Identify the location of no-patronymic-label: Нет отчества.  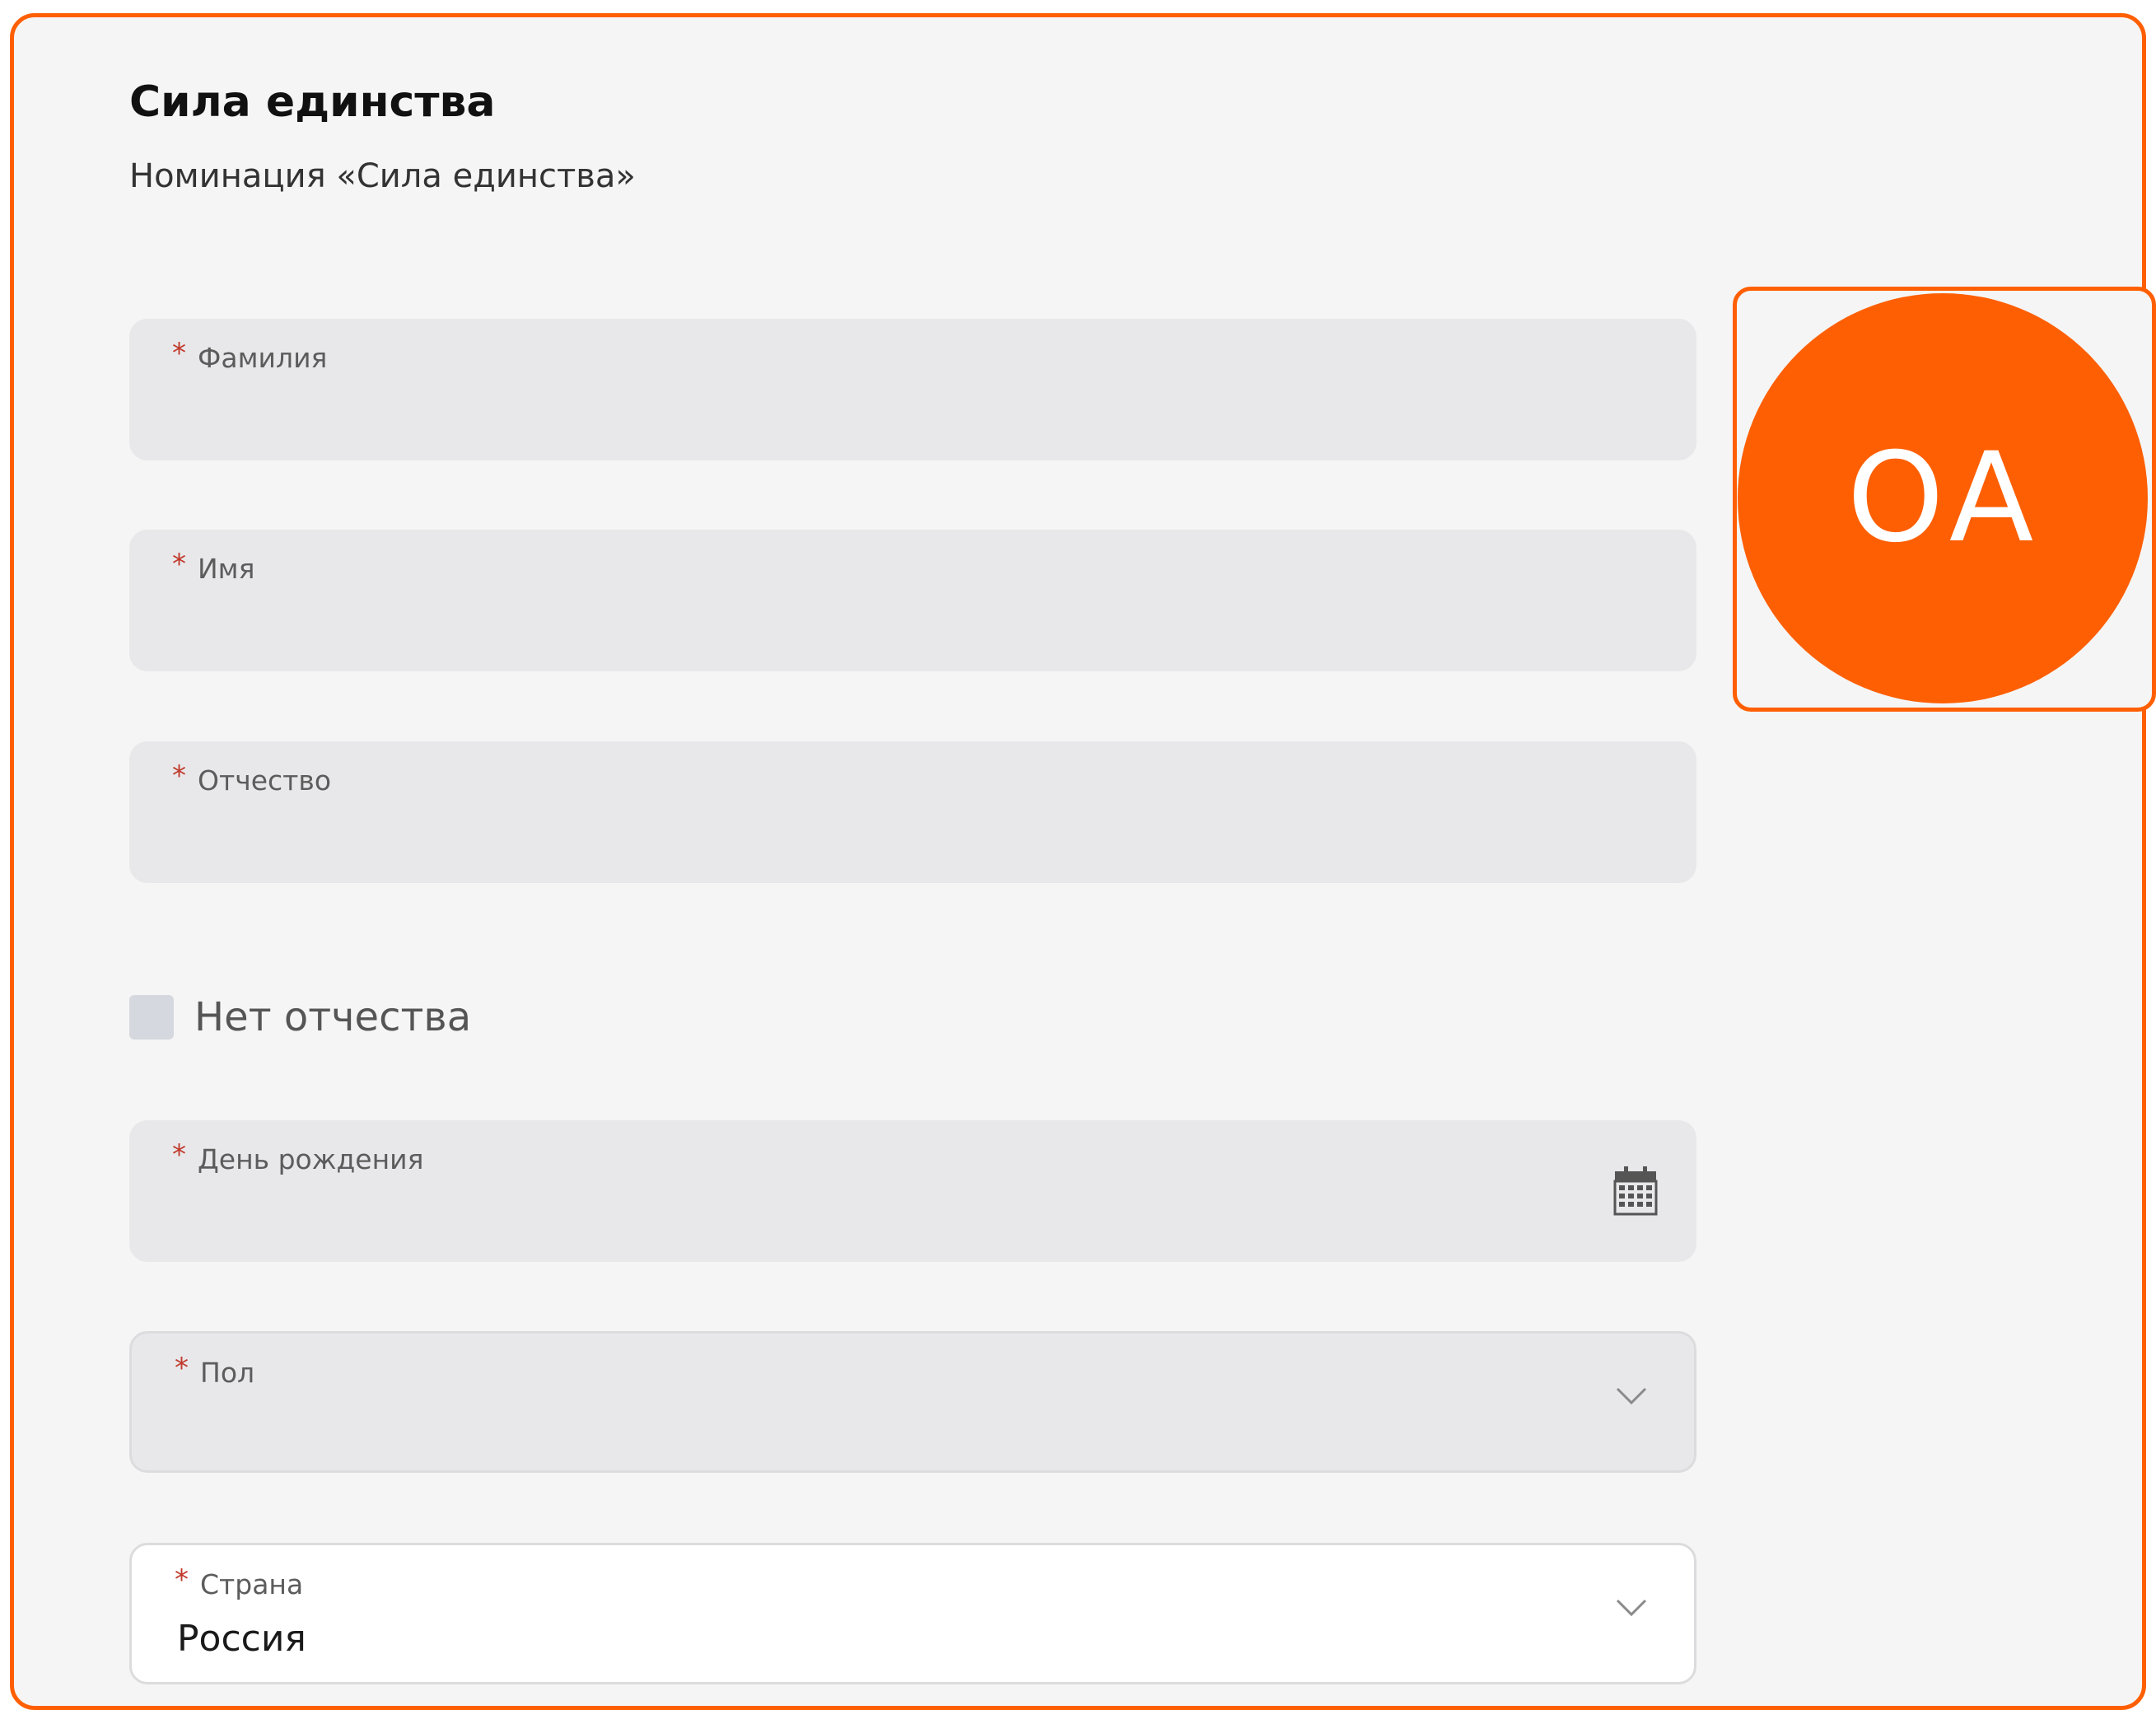
(333, 1017).